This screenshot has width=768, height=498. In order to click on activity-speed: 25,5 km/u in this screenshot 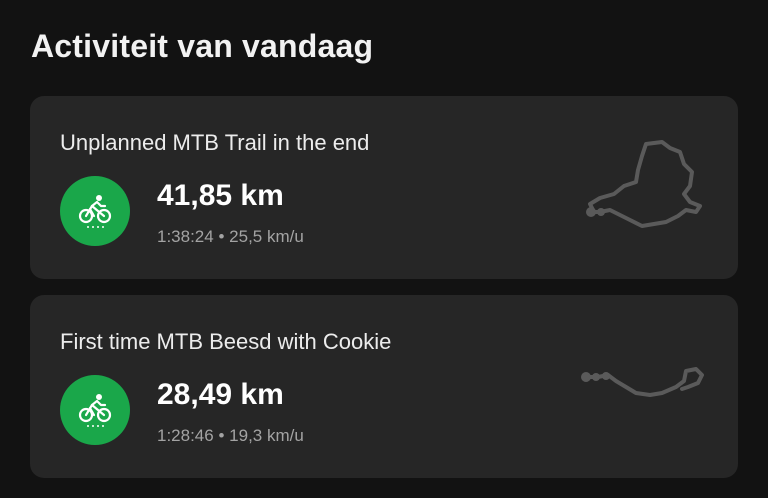, I will do `click(266, 236)`.